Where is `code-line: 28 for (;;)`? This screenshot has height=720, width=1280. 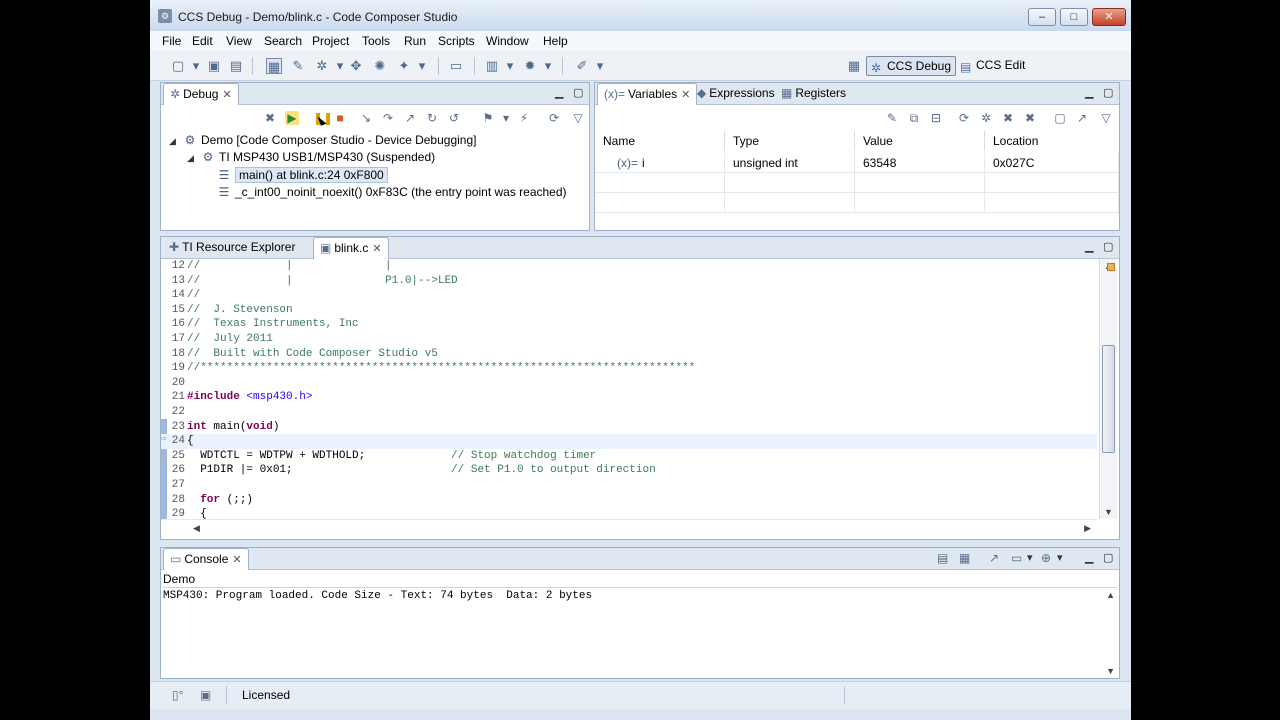 code-line: 28 for (;;) is located at coordinates (629, 500).